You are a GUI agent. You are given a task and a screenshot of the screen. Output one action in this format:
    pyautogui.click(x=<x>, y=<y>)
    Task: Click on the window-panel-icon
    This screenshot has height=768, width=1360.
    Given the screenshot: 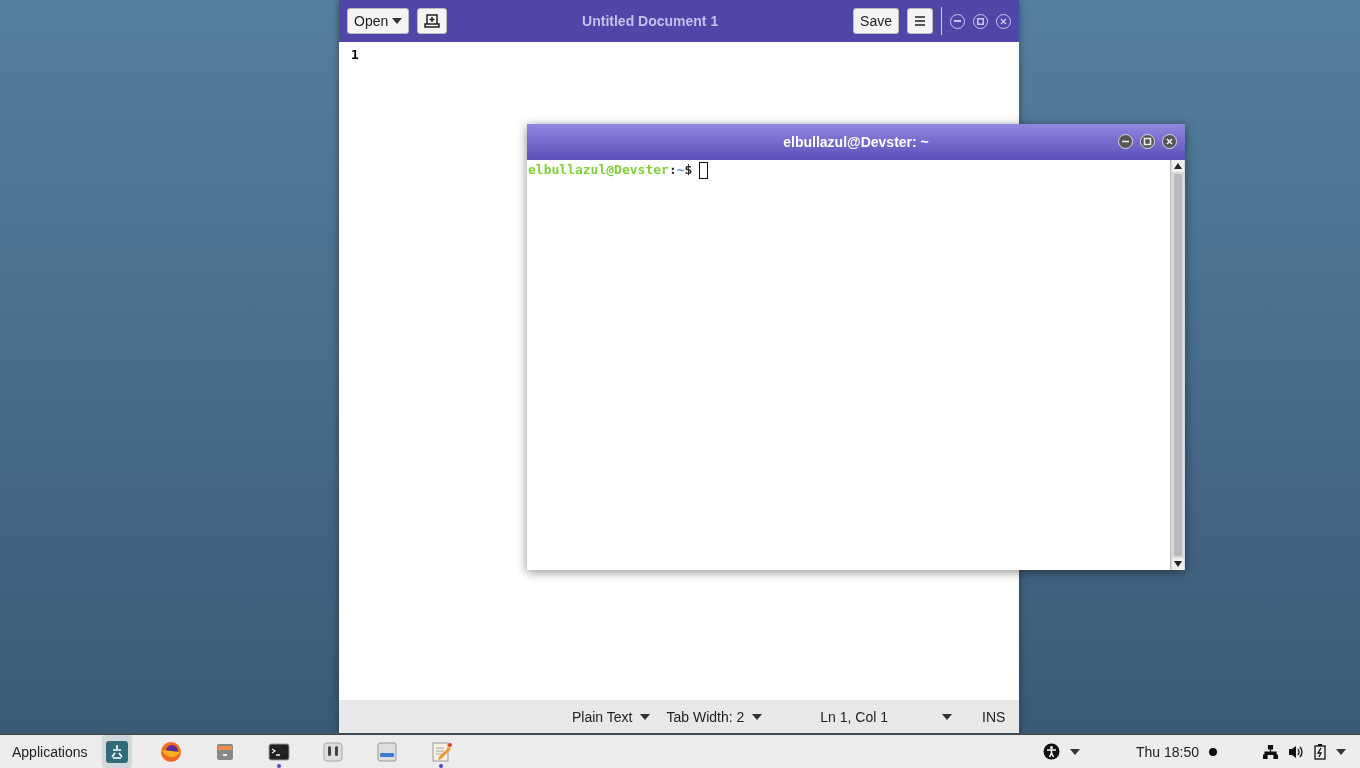 What is the action you would take?
    pyautogui.click(x=386, y=751)
    